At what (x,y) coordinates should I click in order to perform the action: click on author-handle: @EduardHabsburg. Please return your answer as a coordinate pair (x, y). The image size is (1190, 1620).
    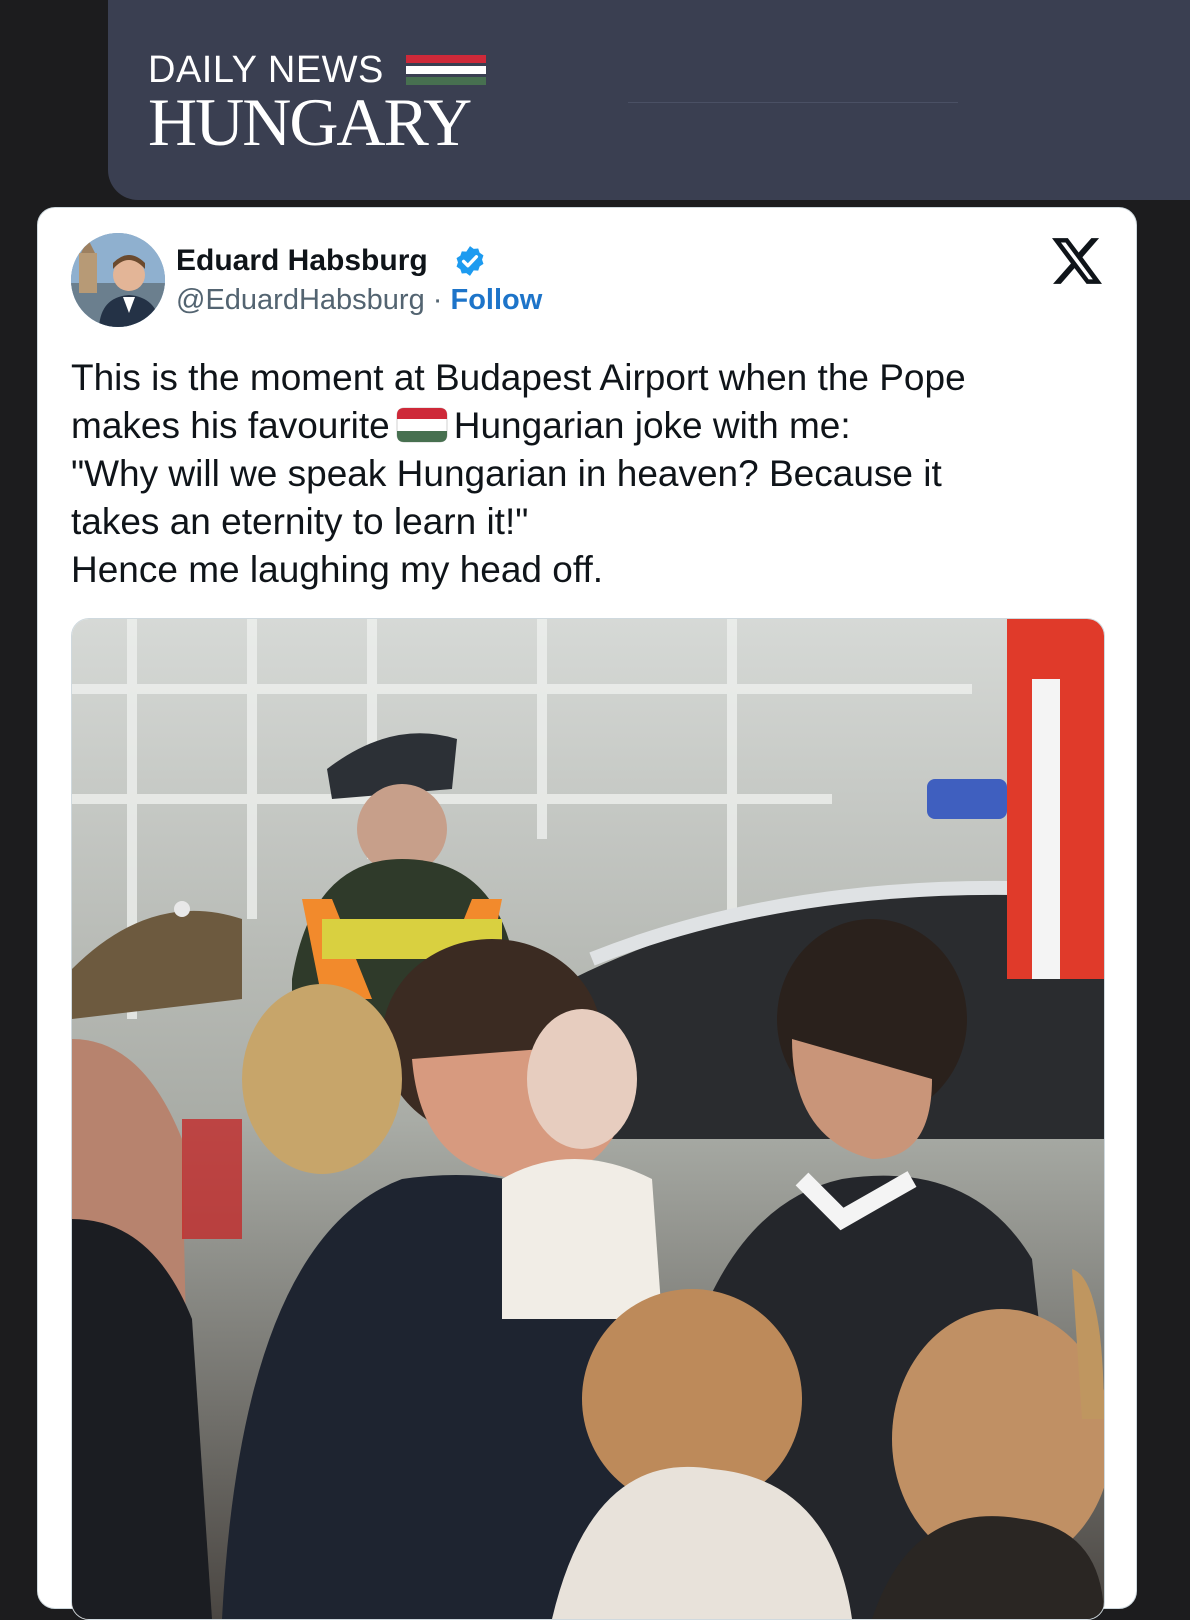
    Looking at the image, I should click on (300, 300).